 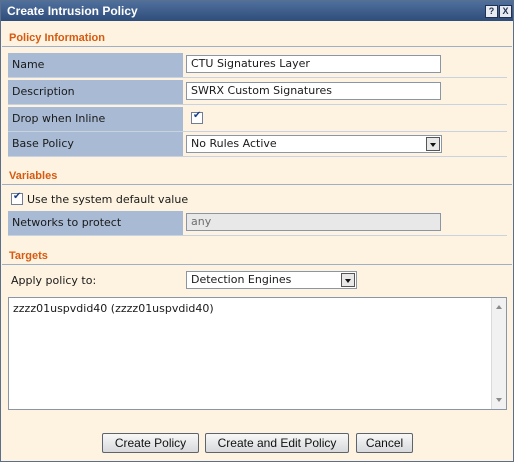 I want to click on base-policy-row: Base Policy No Rules Active, so click(x=257, y=144).